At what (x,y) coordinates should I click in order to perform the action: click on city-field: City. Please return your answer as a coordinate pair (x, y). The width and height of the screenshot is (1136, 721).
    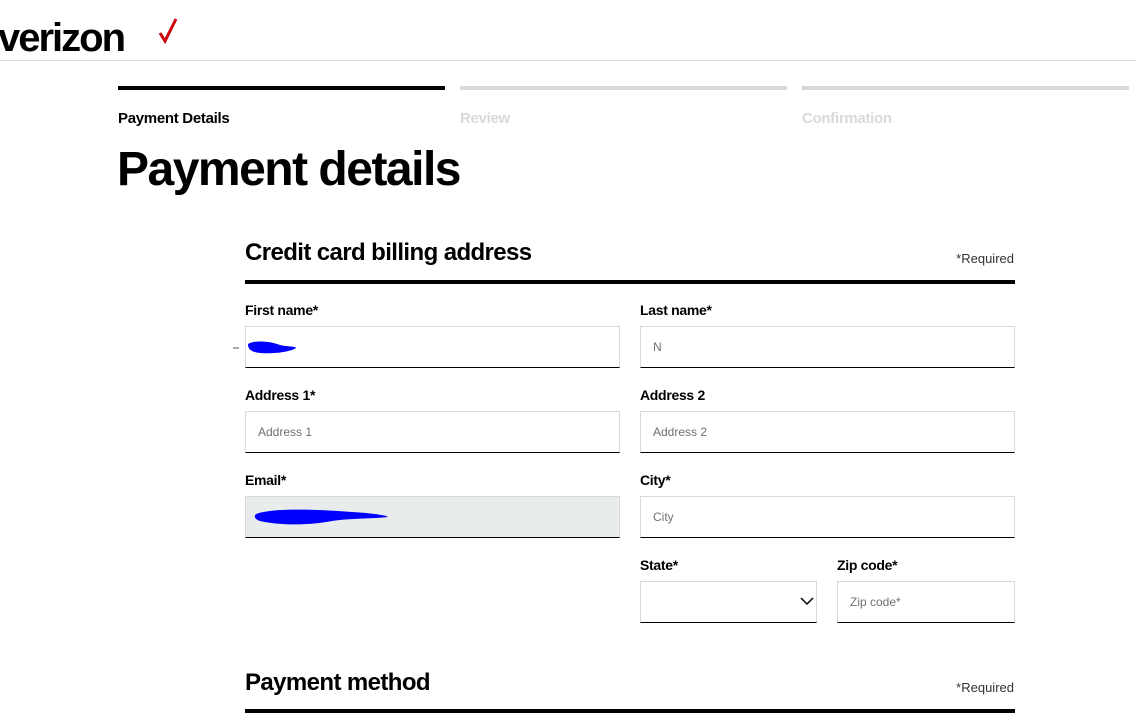
    Looking at the image, I should click on (827, 517).